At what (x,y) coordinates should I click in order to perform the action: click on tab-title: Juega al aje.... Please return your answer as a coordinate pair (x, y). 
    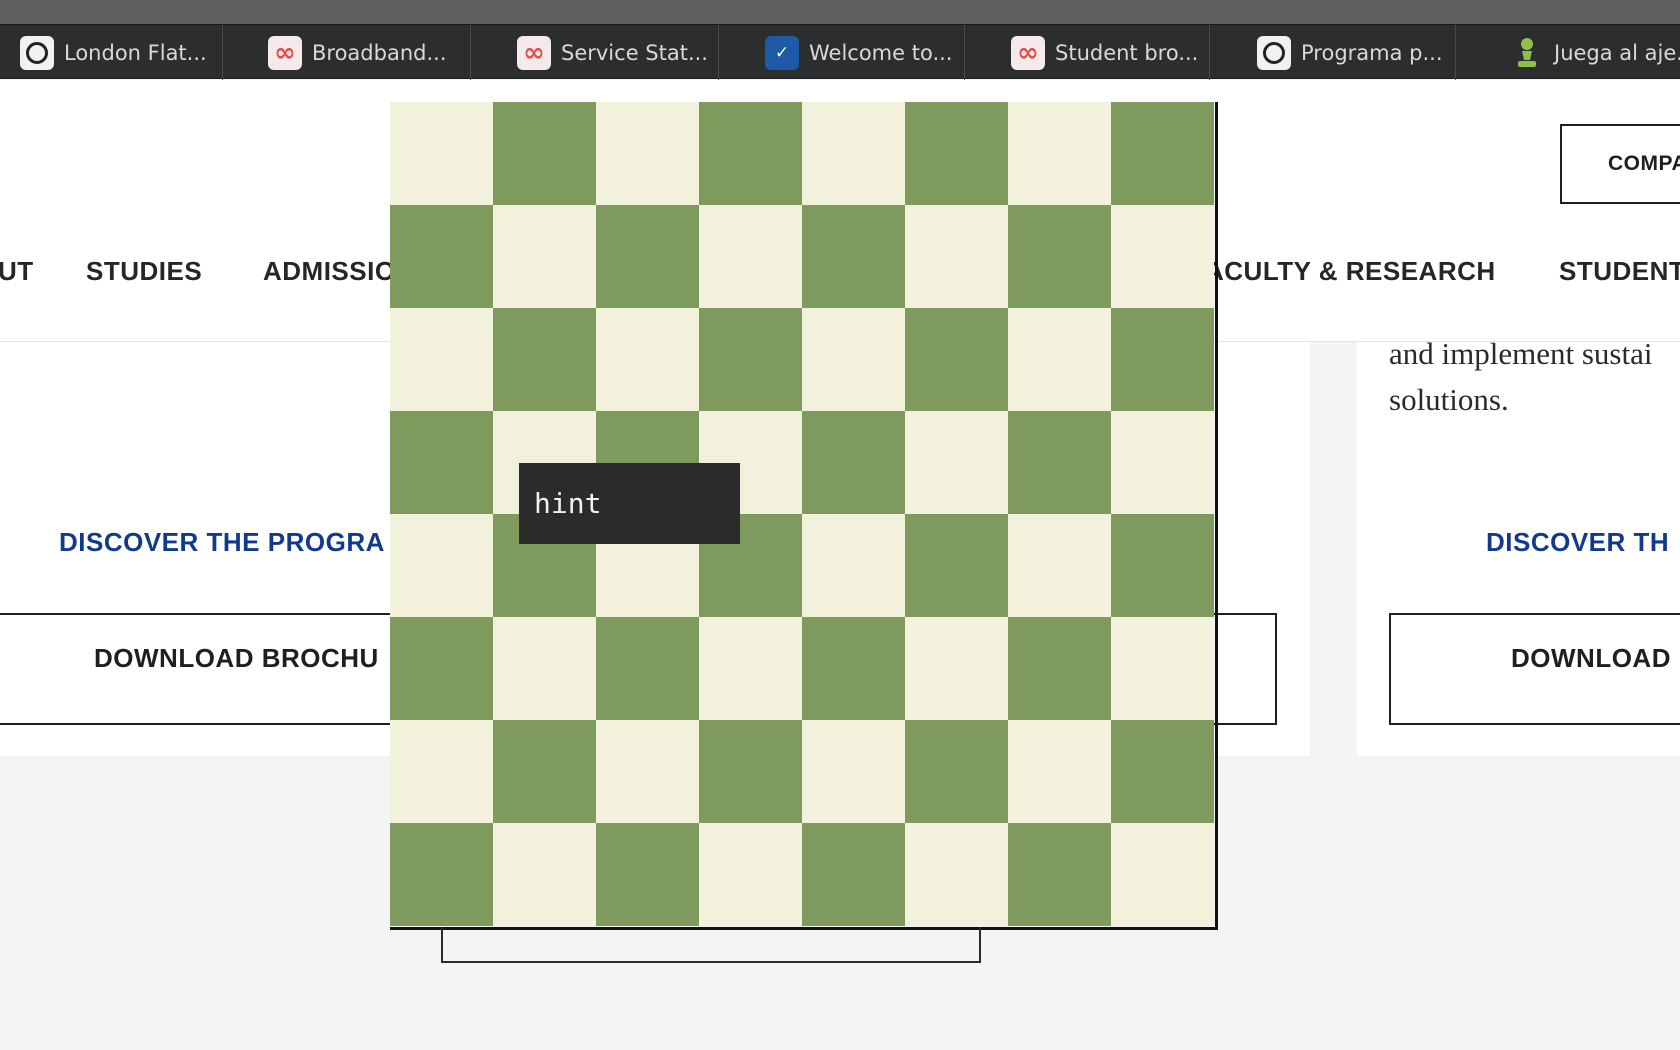
    Looking at the image, I should click on (1617, 52).